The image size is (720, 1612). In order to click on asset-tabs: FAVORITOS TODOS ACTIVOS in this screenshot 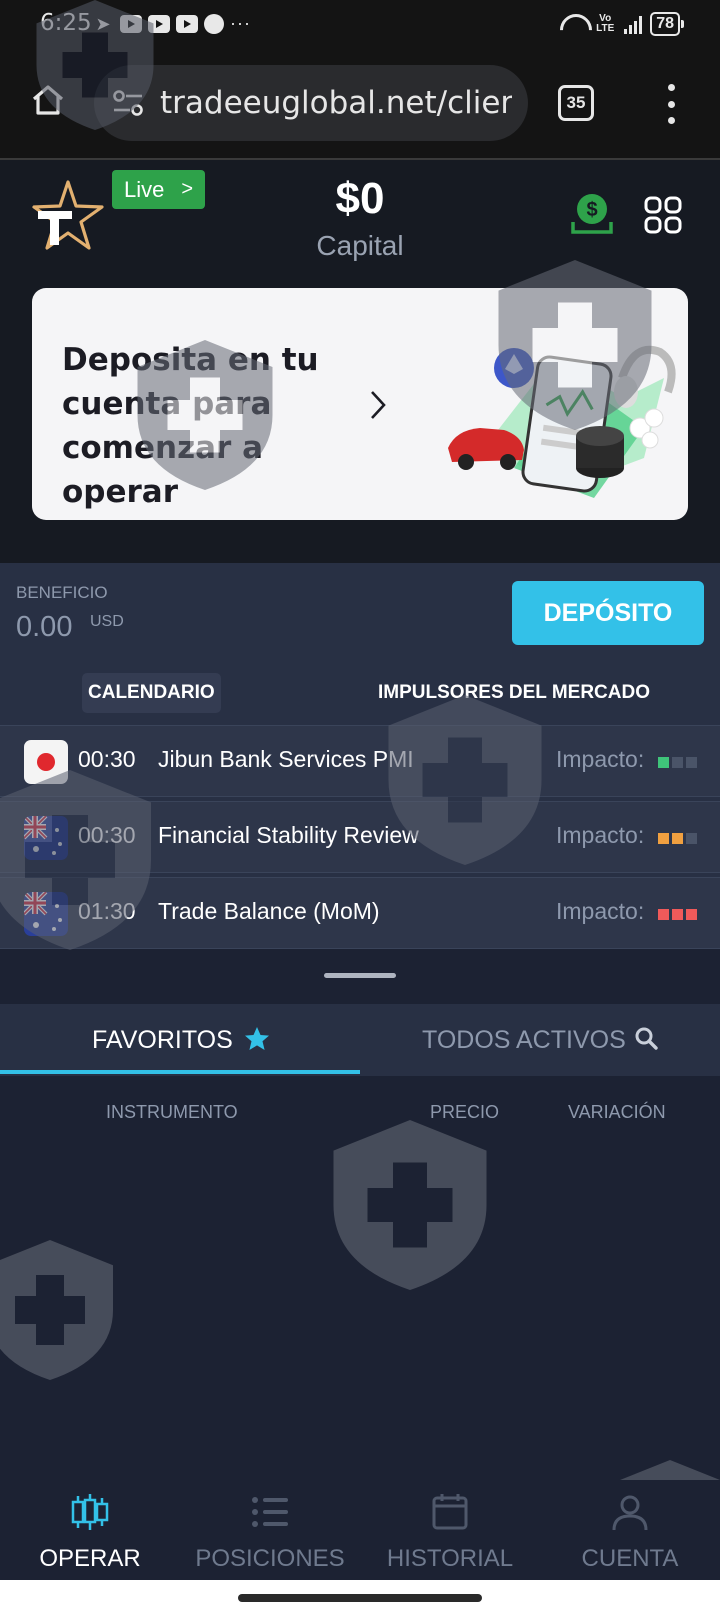, I will do `click(360, 1040)`.